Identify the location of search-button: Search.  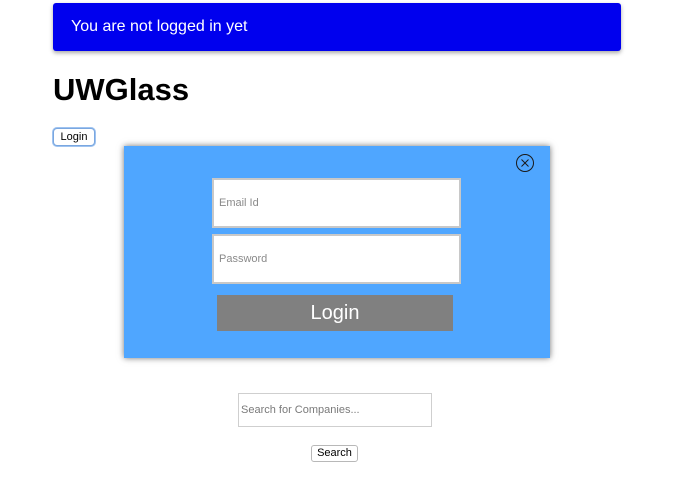
(334, 453).